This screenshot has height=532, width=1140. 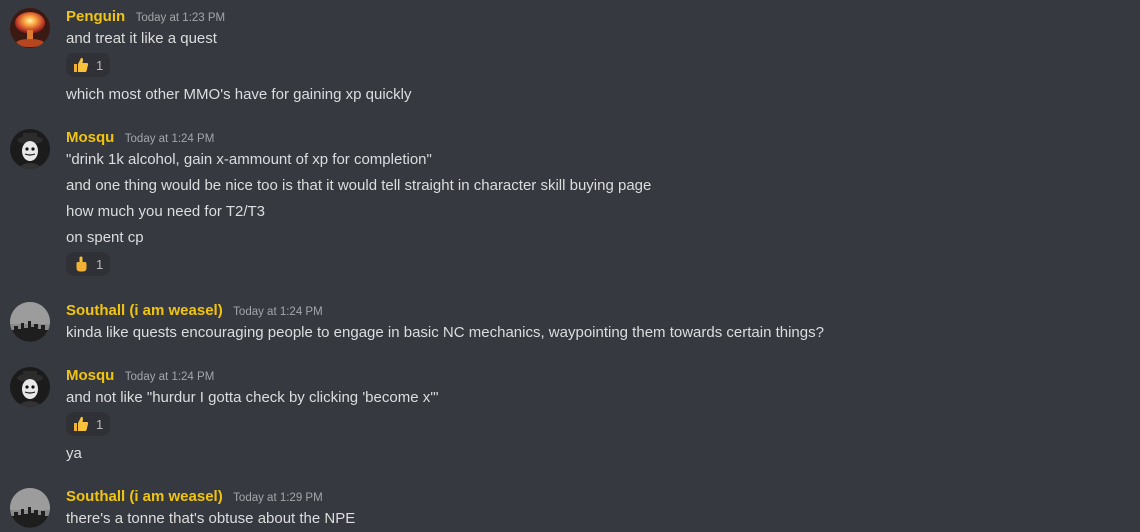 I want to click on message-header: Southall (i am weasel) Today at 1:29 PM, so click(x=194, y=497).